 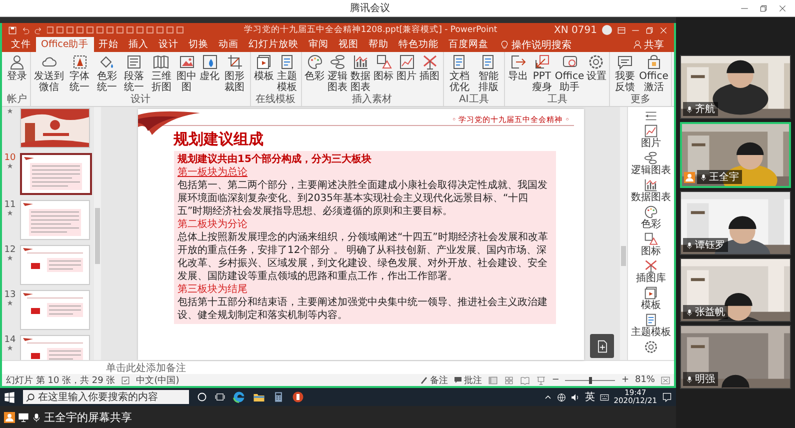 What do you see at coordinates (625, 74) in the screenshot?
I see `ribbon-button: 我要反馈` at bounding box center [625, 74].